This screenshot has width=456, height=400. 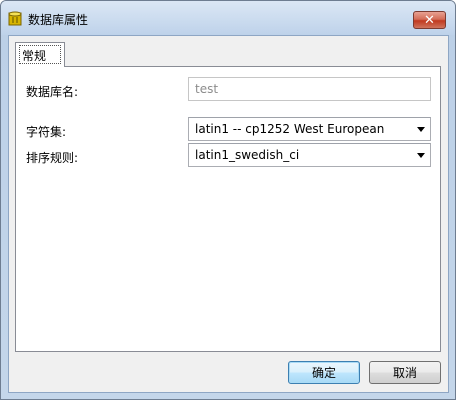 I want to click on window-title: 数据库属性, so click(x=58, y=20).